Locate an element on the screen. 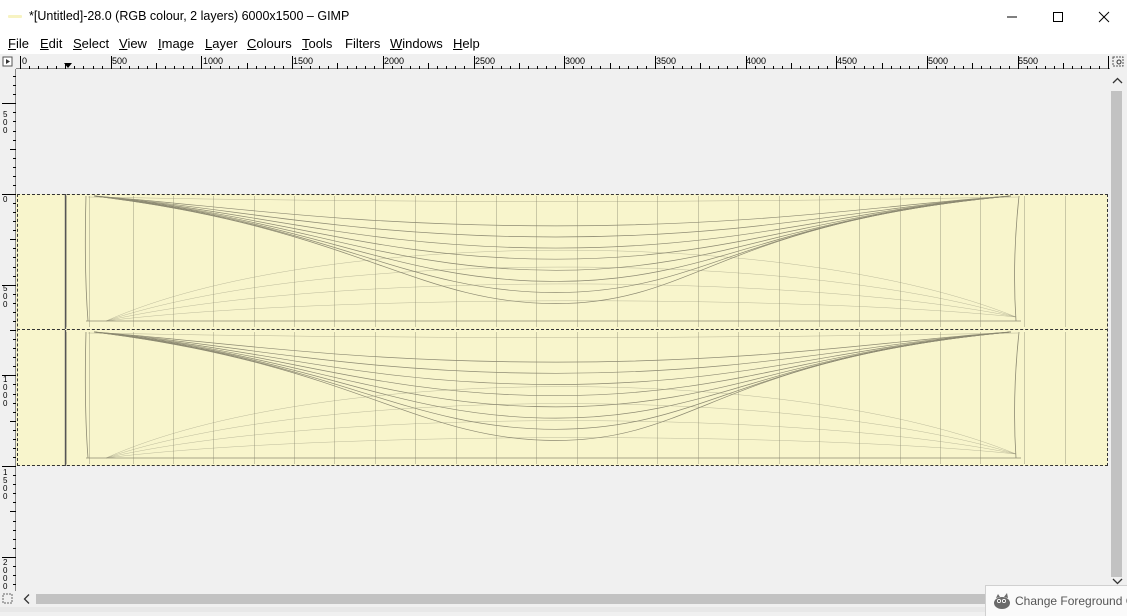 This screenshot has width=1127, height=616. quickmask-toggle is located at coordinates (8, 62).